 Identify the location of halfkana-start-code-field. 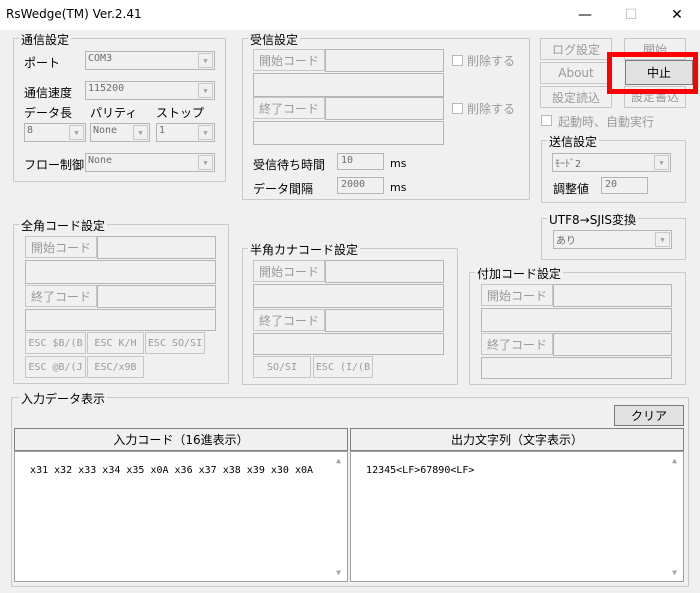
(384, 271).